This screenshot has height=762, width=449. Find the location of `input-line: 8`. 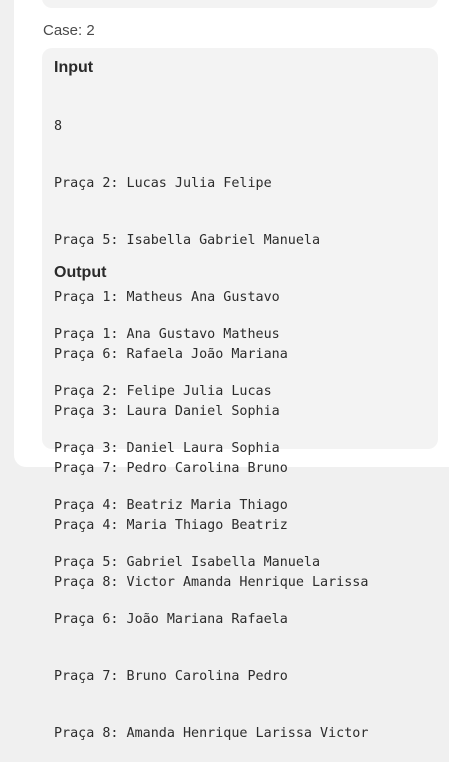

input-line: 8 is located at coordinates (58, 126).